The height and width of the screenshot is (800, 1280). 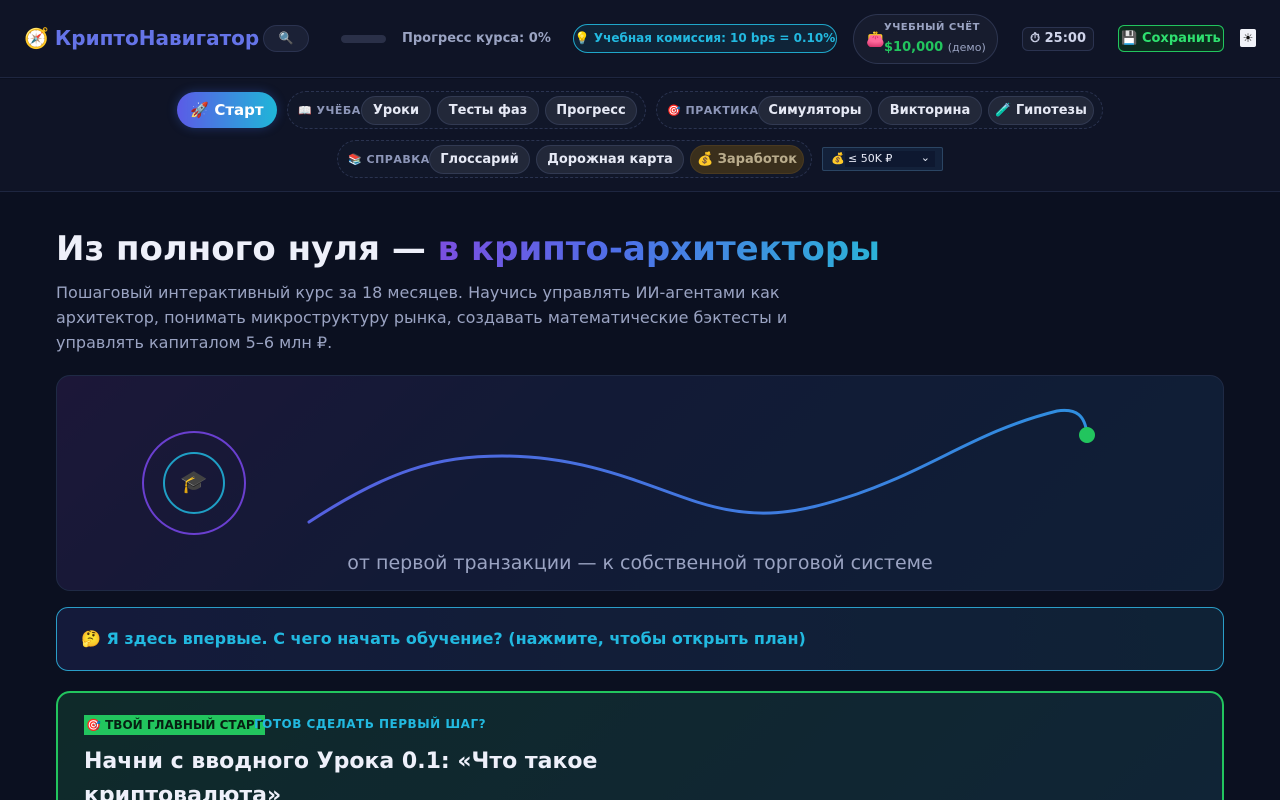 What do you see at coordinates (363, 39) in the screenshot?
I see `course-progress-bar` at bounding box center [363, 39].